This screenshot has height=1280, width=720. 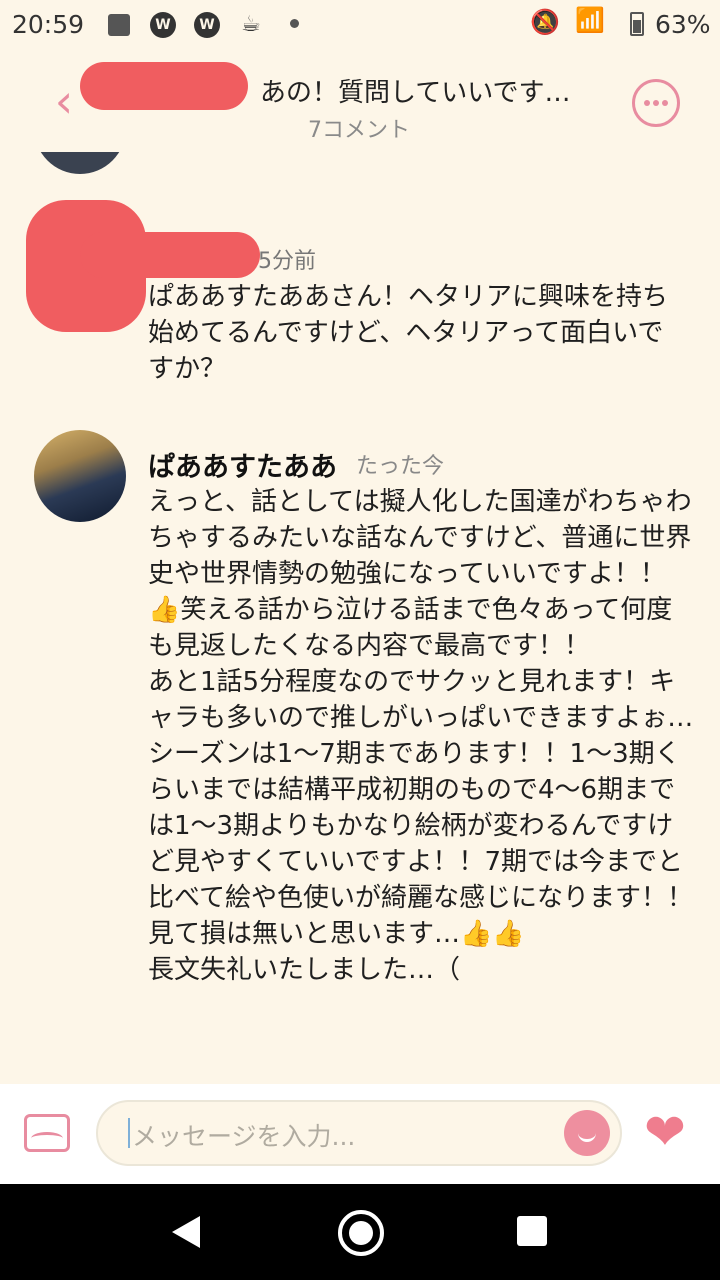 I want to click on thread-header: ‹ あの！質問していいです… 7コメント, so click(x=360, y=102).